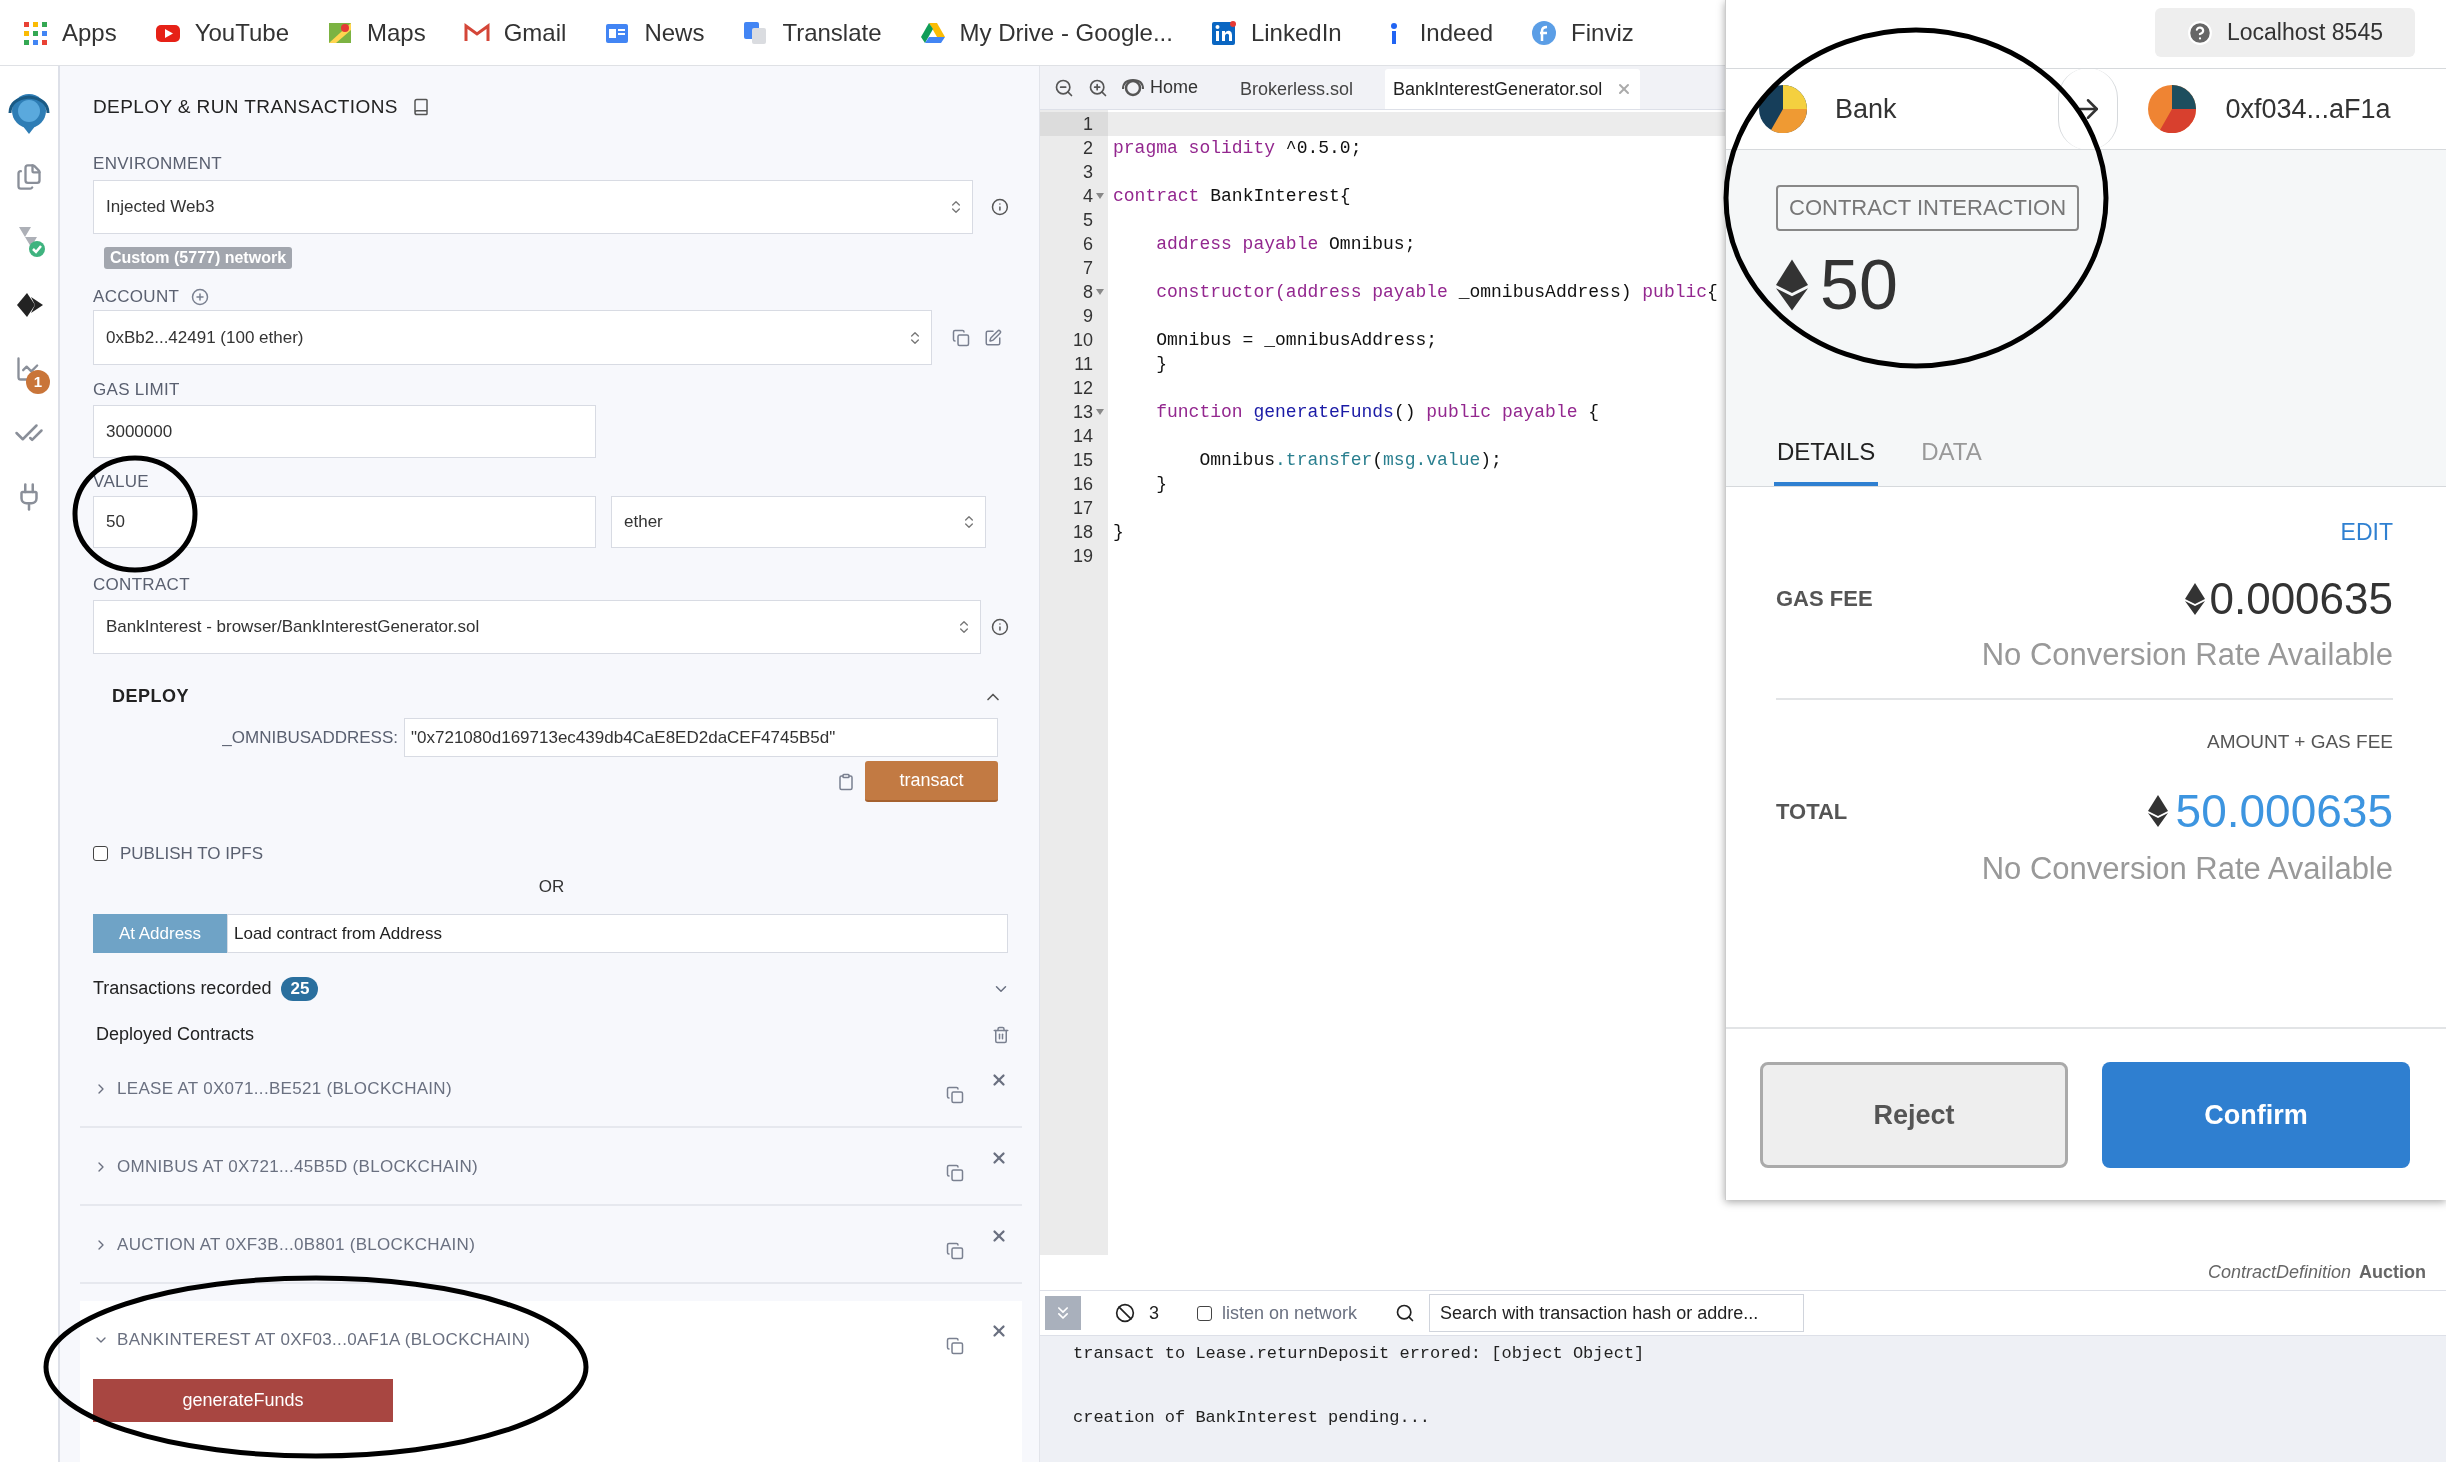  Describe the element at coordinates (617, 933) in the screenshot. I see `address-input: Load contract from Address` at that location.